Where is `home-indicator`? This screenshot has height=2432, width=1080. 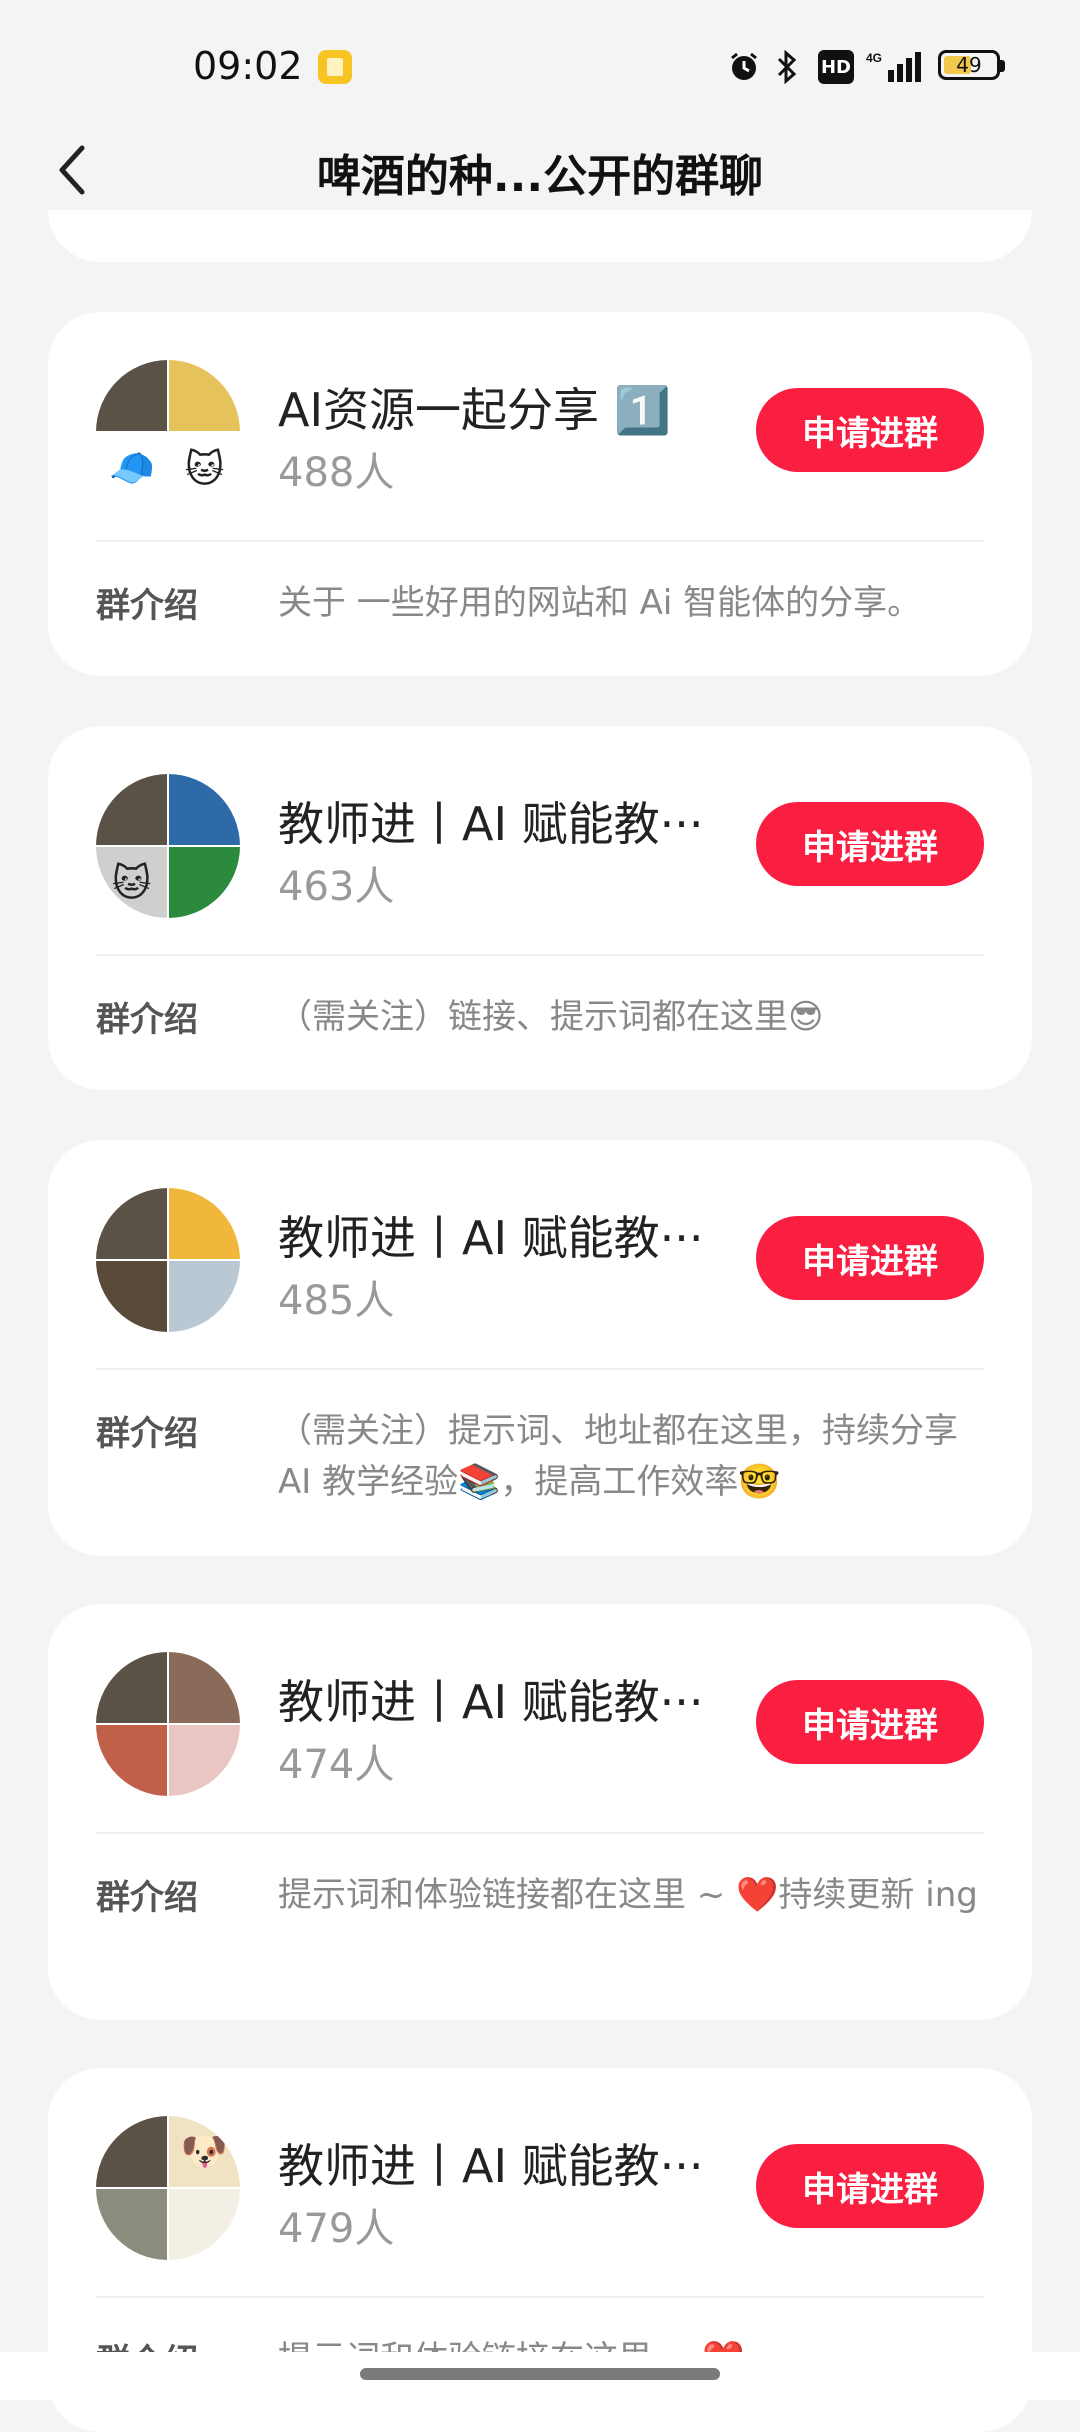
home-indicator is located at coordinates (540, 2374).